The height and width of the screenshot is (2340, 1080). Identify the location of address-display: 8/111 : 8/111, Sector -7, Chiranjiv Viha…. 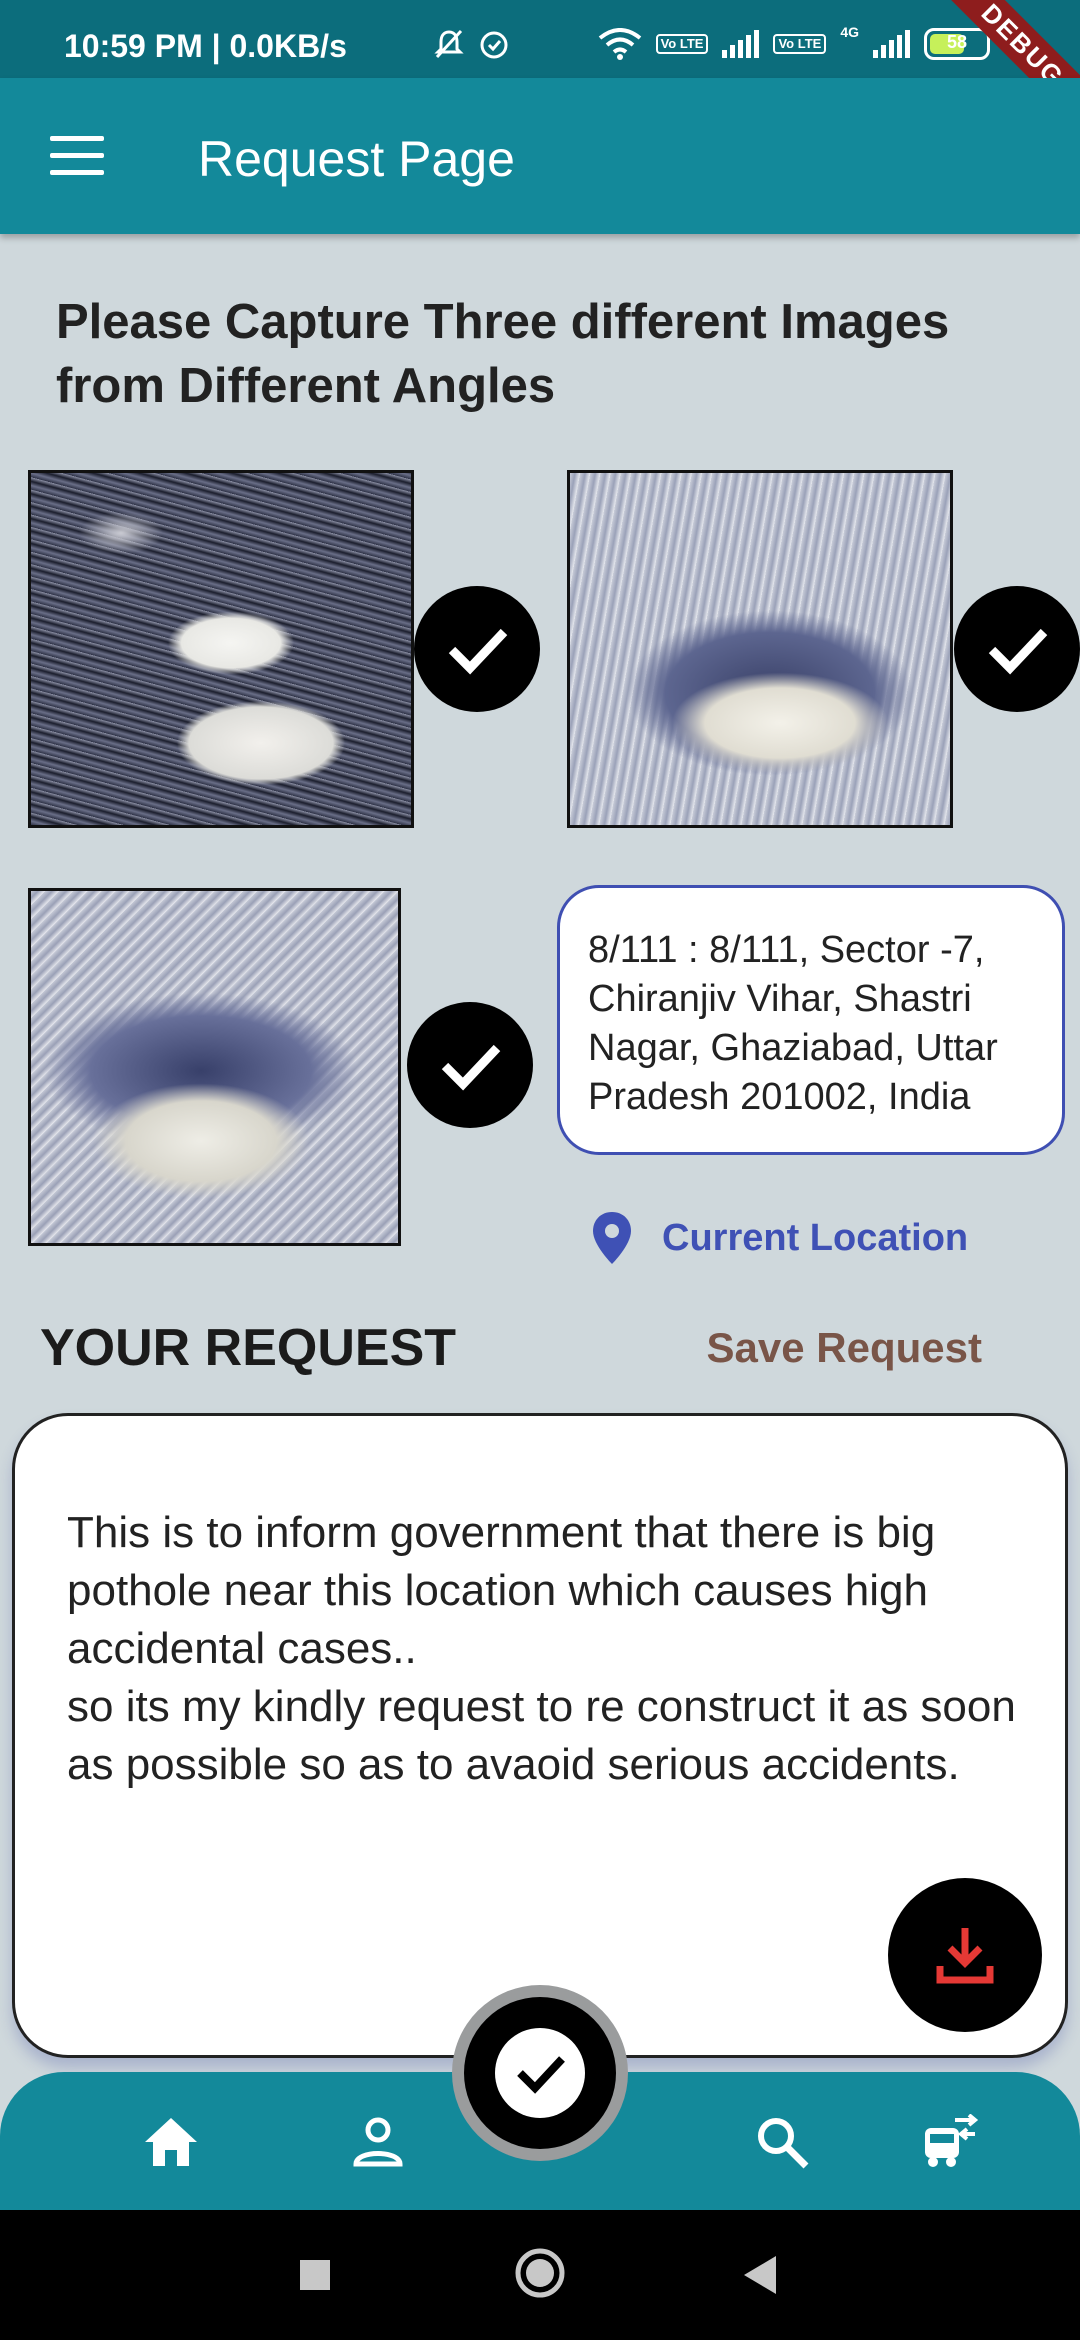
(811, 1020).